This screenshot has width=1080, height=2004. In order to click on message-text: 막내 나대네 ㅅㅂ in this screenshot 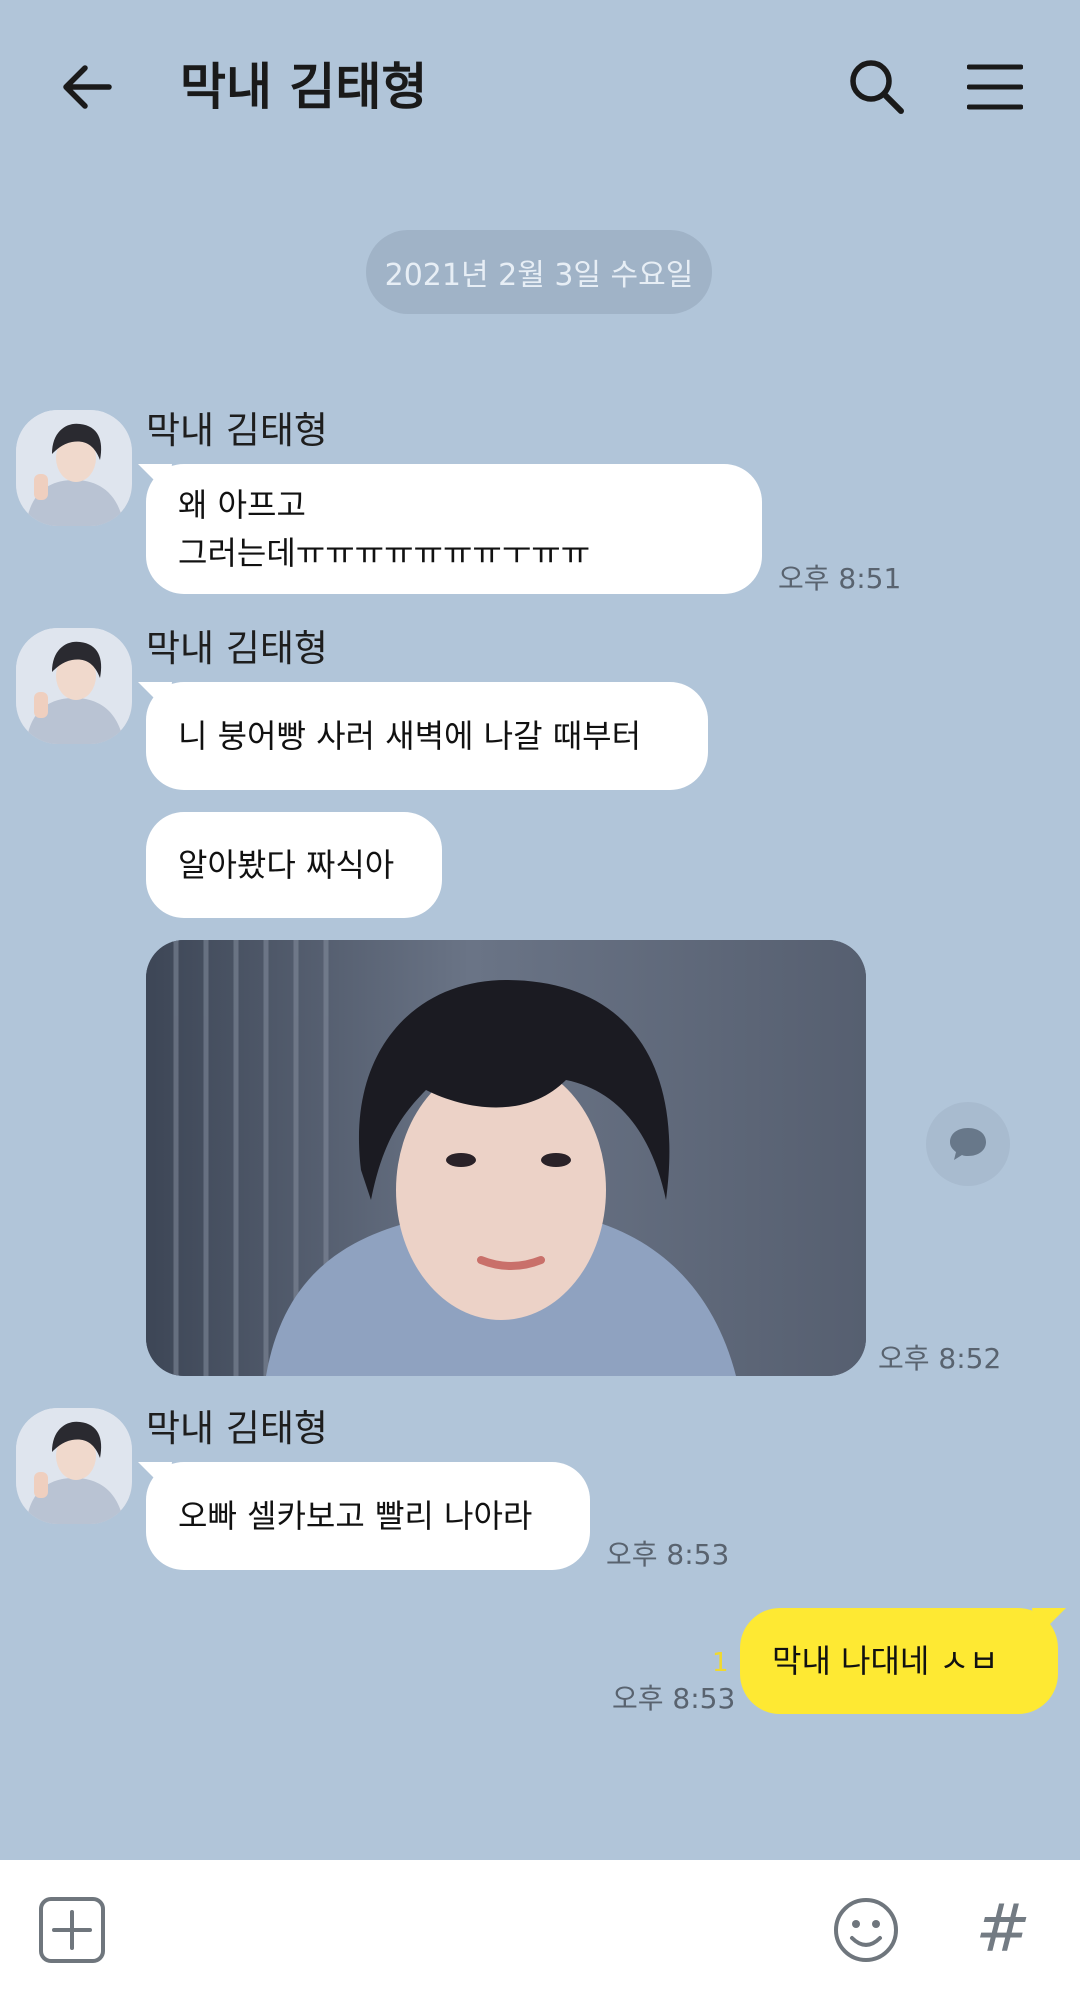, I will do `click(885, 1661)`.